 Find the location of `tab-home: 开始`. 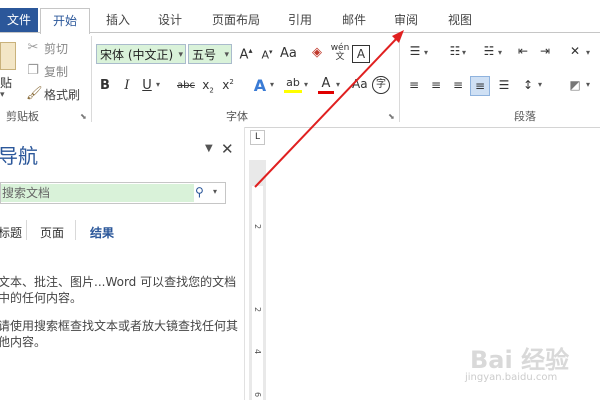

tab-home: 开始 is located at coordinates (65, 21).